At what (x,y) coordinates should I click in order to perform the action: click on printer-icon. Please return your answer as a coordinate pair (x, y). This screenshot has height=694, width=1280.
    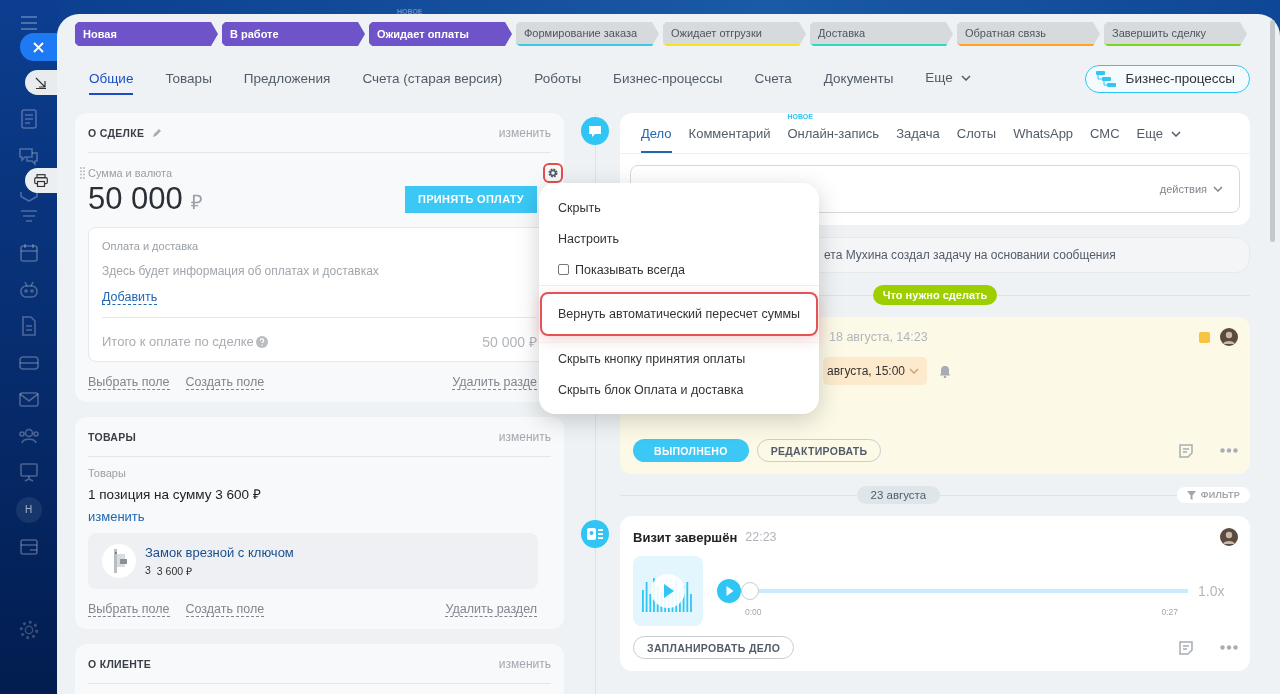
    Looking at the image, I should click on (41, 180).